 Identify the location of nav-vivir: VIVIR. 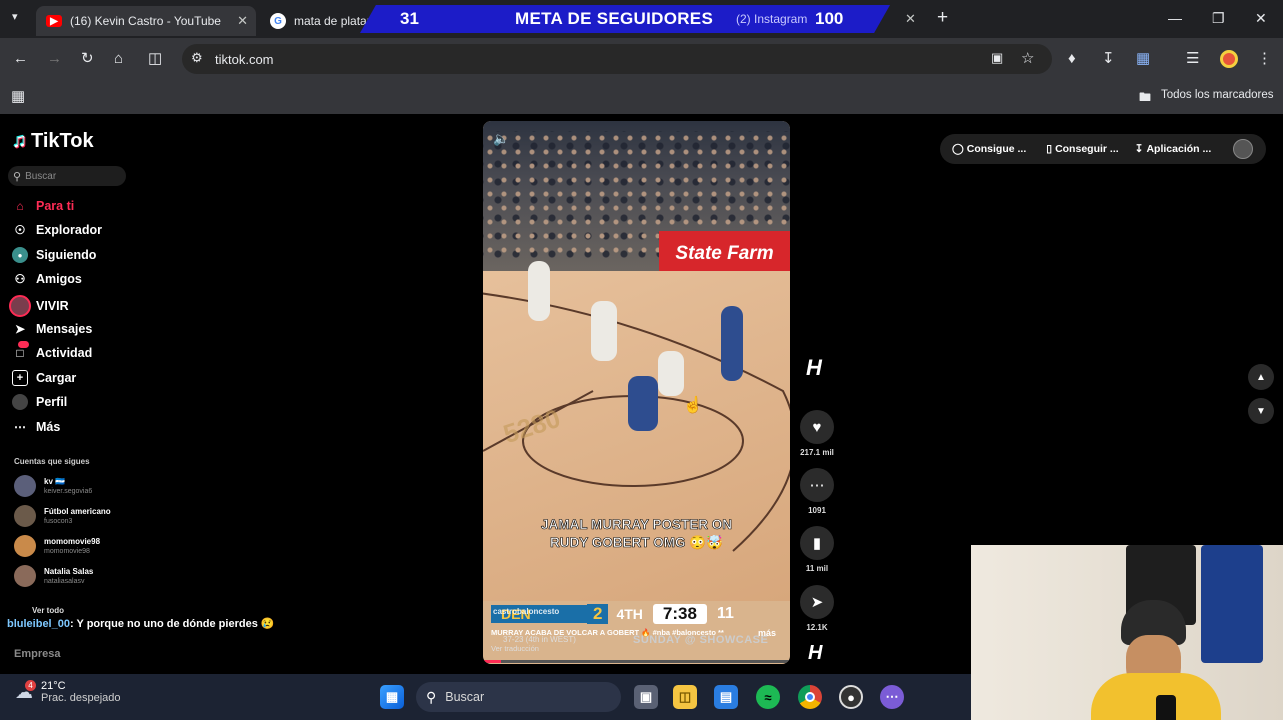
(39, 306).